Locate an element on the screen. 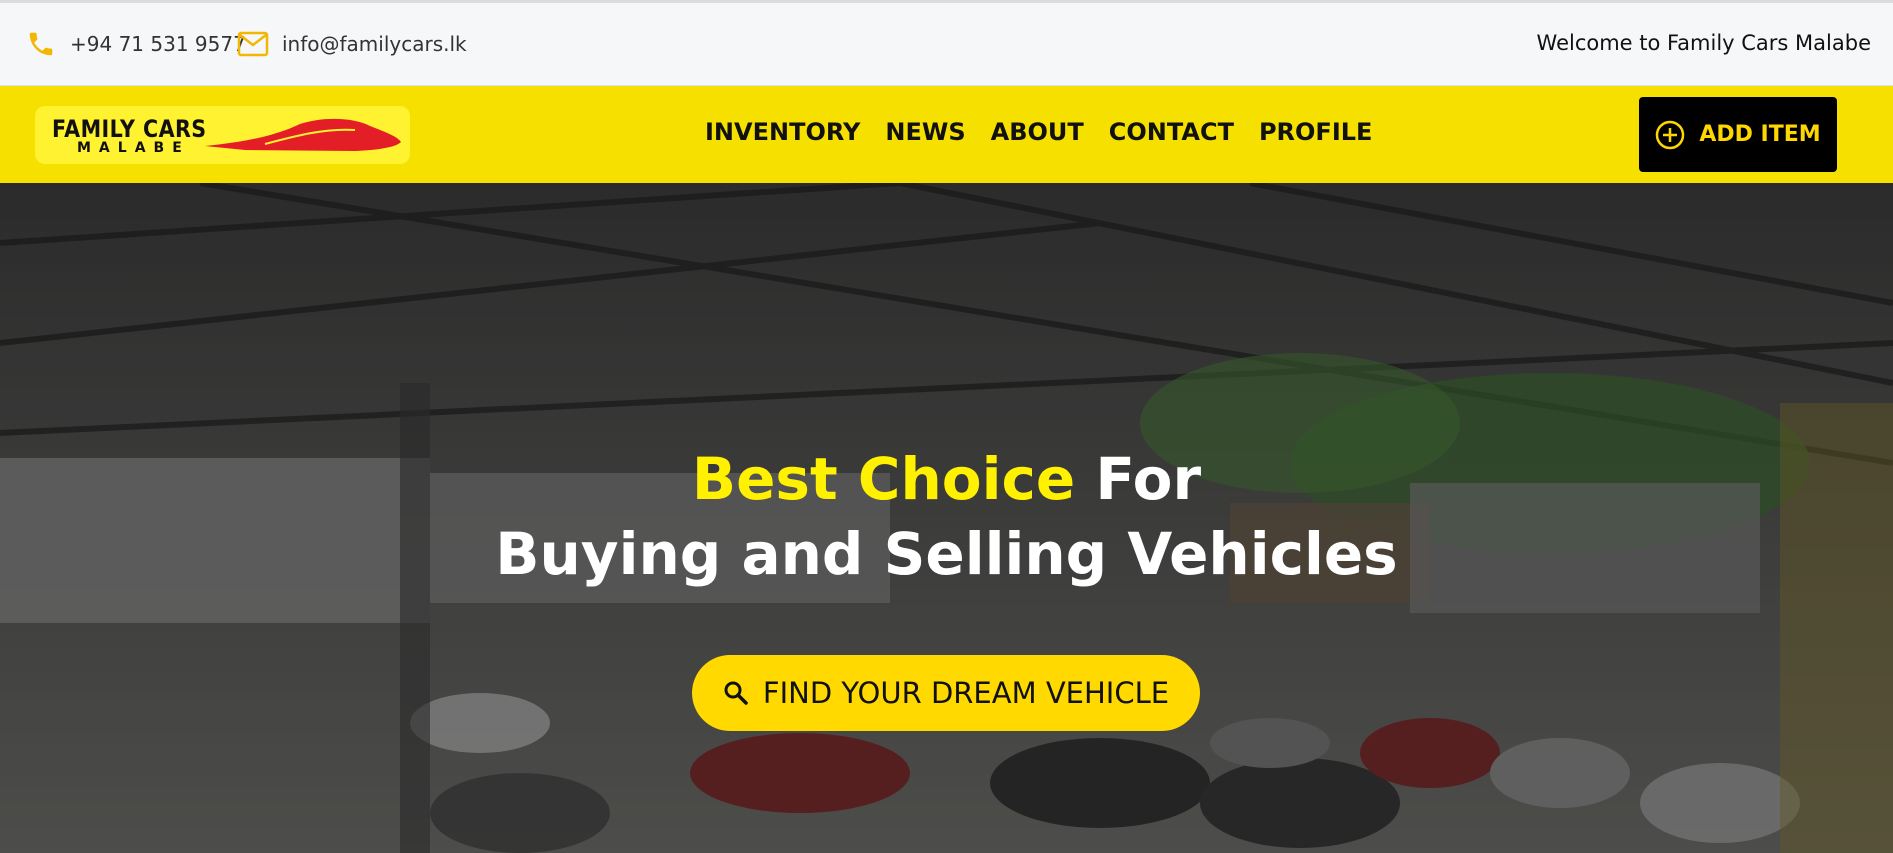 The height and width of the screenshot is (853, 1893). welcome-text: Welcome to Family Cars Malabe is located at coordinates (1703, 43).